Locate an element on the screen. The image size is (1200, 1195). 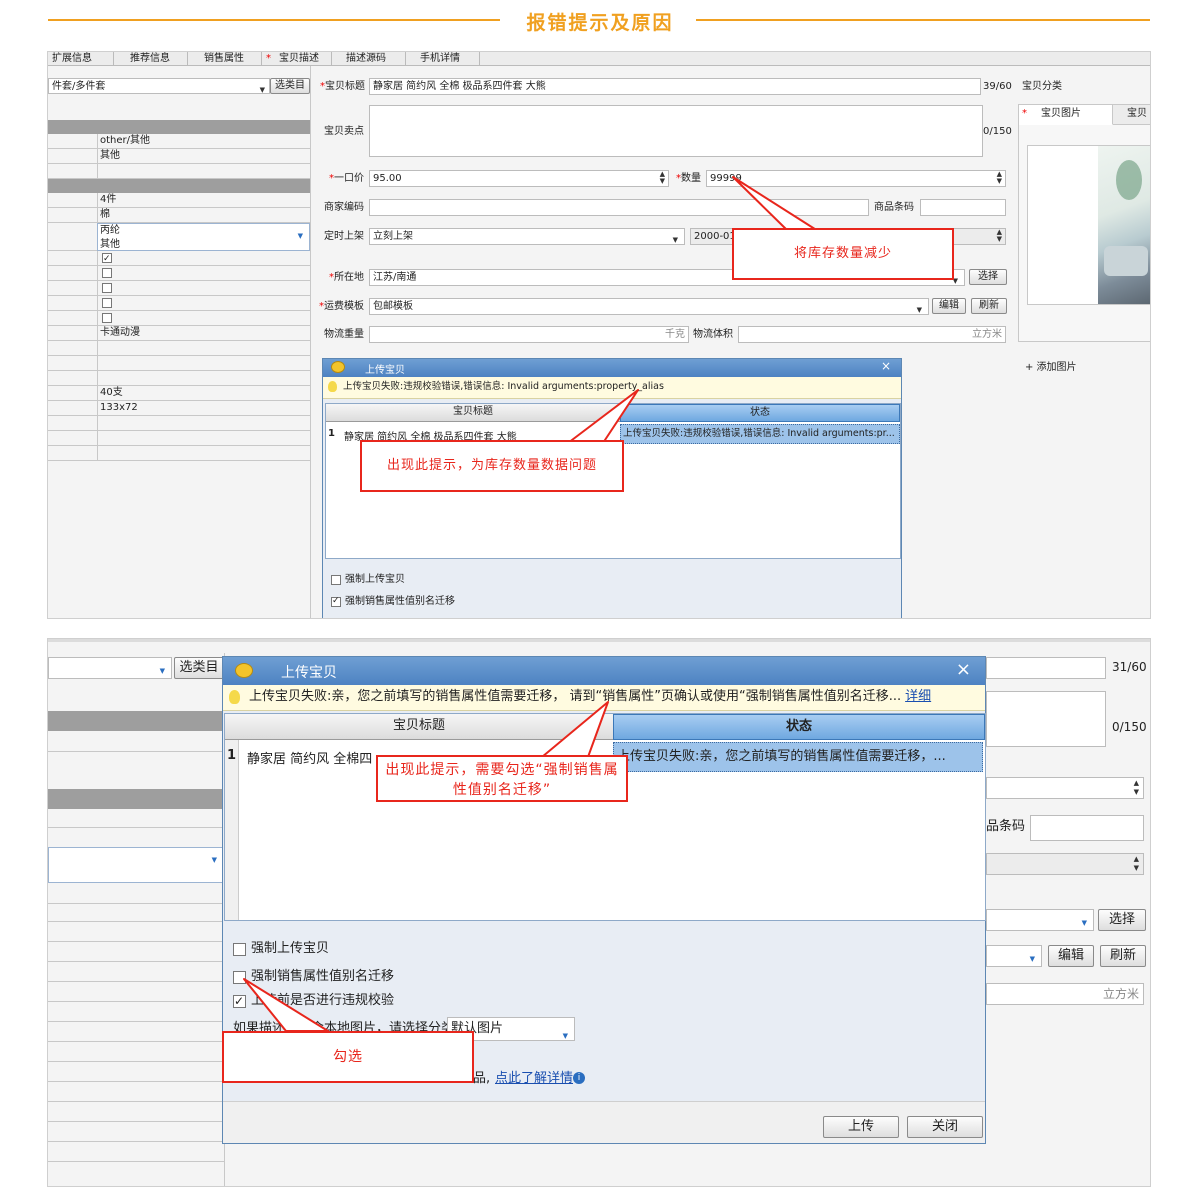
section-header: 报错提示及原因 is located at coordinates (600, 22).